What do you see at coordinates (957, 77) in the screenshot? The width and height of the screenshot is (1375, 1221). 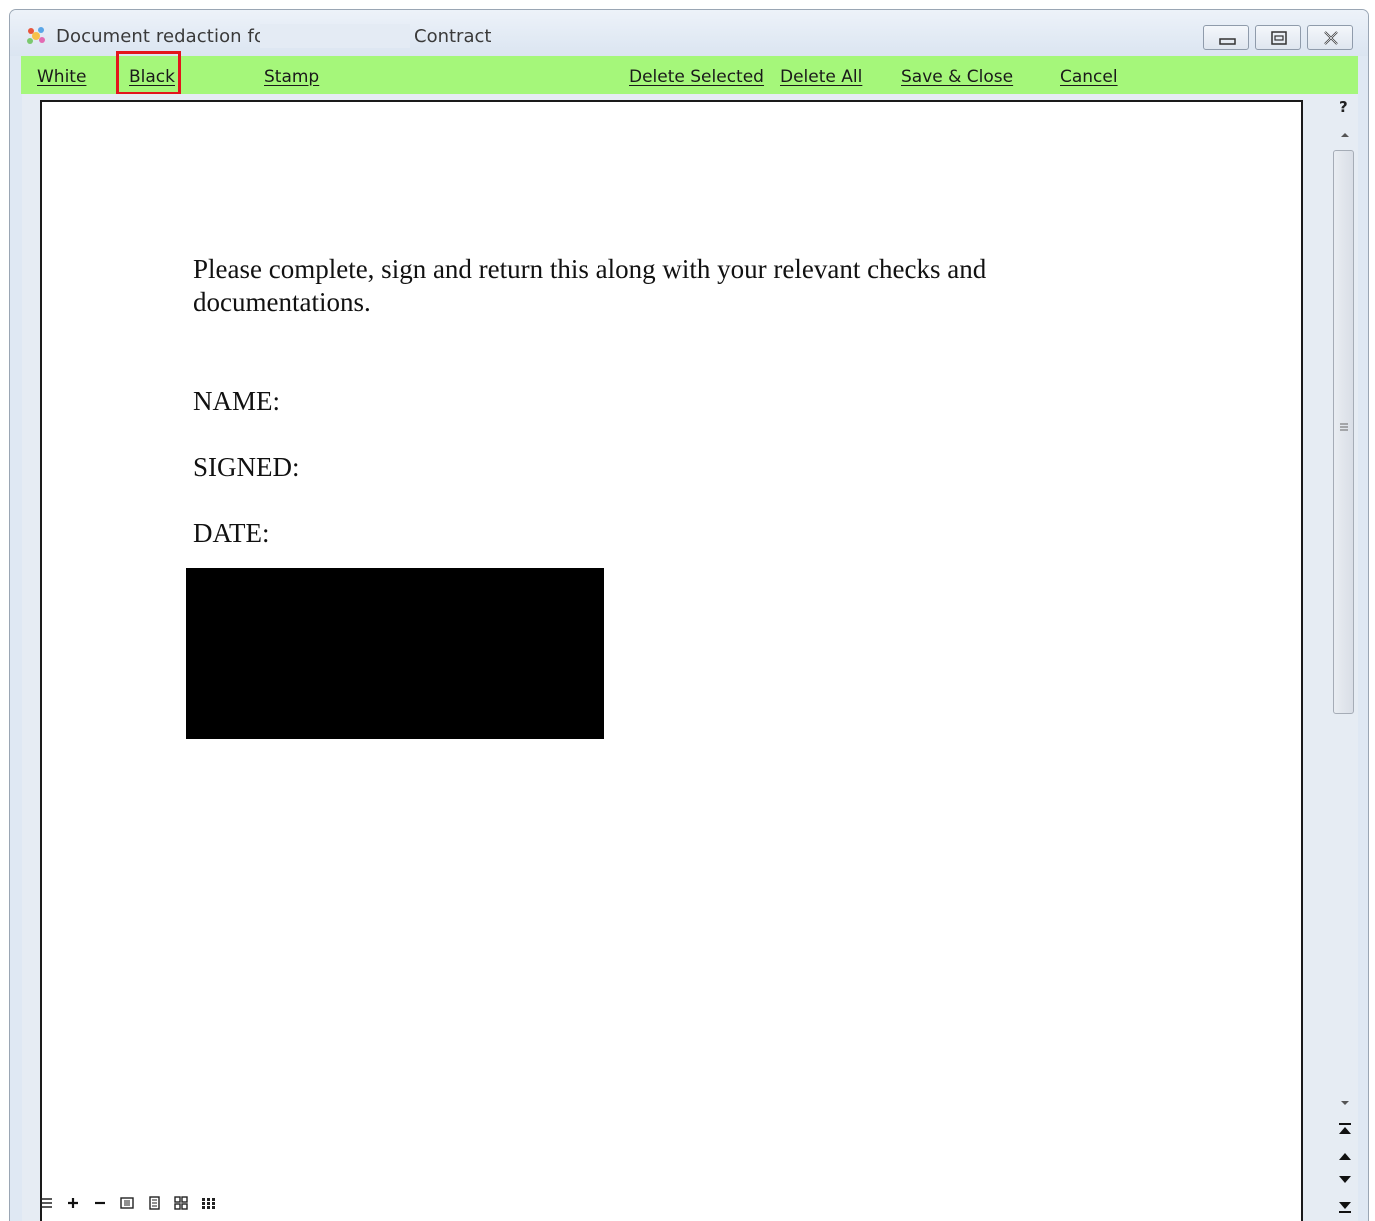 I see `save-close-button: Save & Close` at bounding box center [957, 77].